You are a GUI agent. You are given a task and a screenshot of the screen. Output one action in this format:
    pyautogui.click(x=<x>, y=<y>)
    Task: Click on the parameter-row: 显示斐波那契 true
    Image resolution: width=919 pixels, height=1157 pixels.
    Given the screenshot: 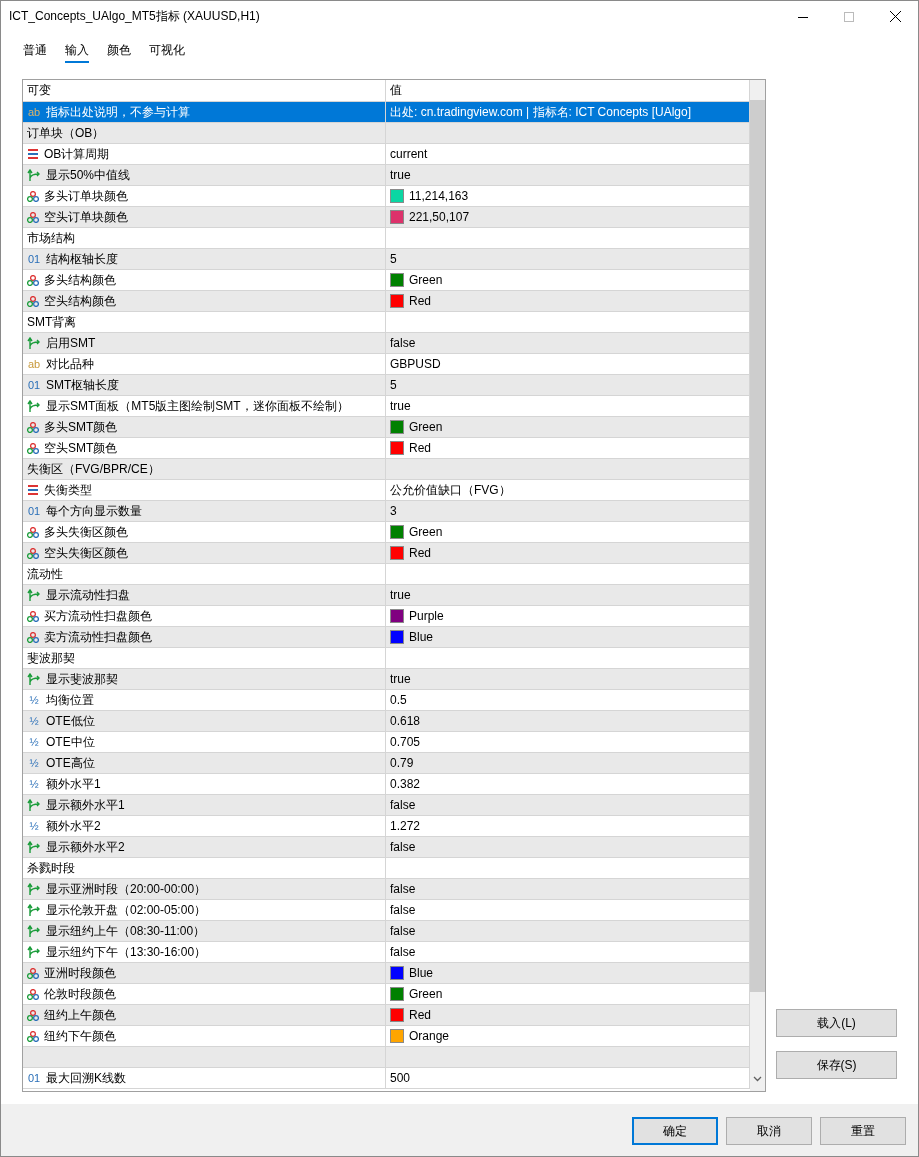 What is the action you would take?
    pyautogui.click(x=386, y=679)
    